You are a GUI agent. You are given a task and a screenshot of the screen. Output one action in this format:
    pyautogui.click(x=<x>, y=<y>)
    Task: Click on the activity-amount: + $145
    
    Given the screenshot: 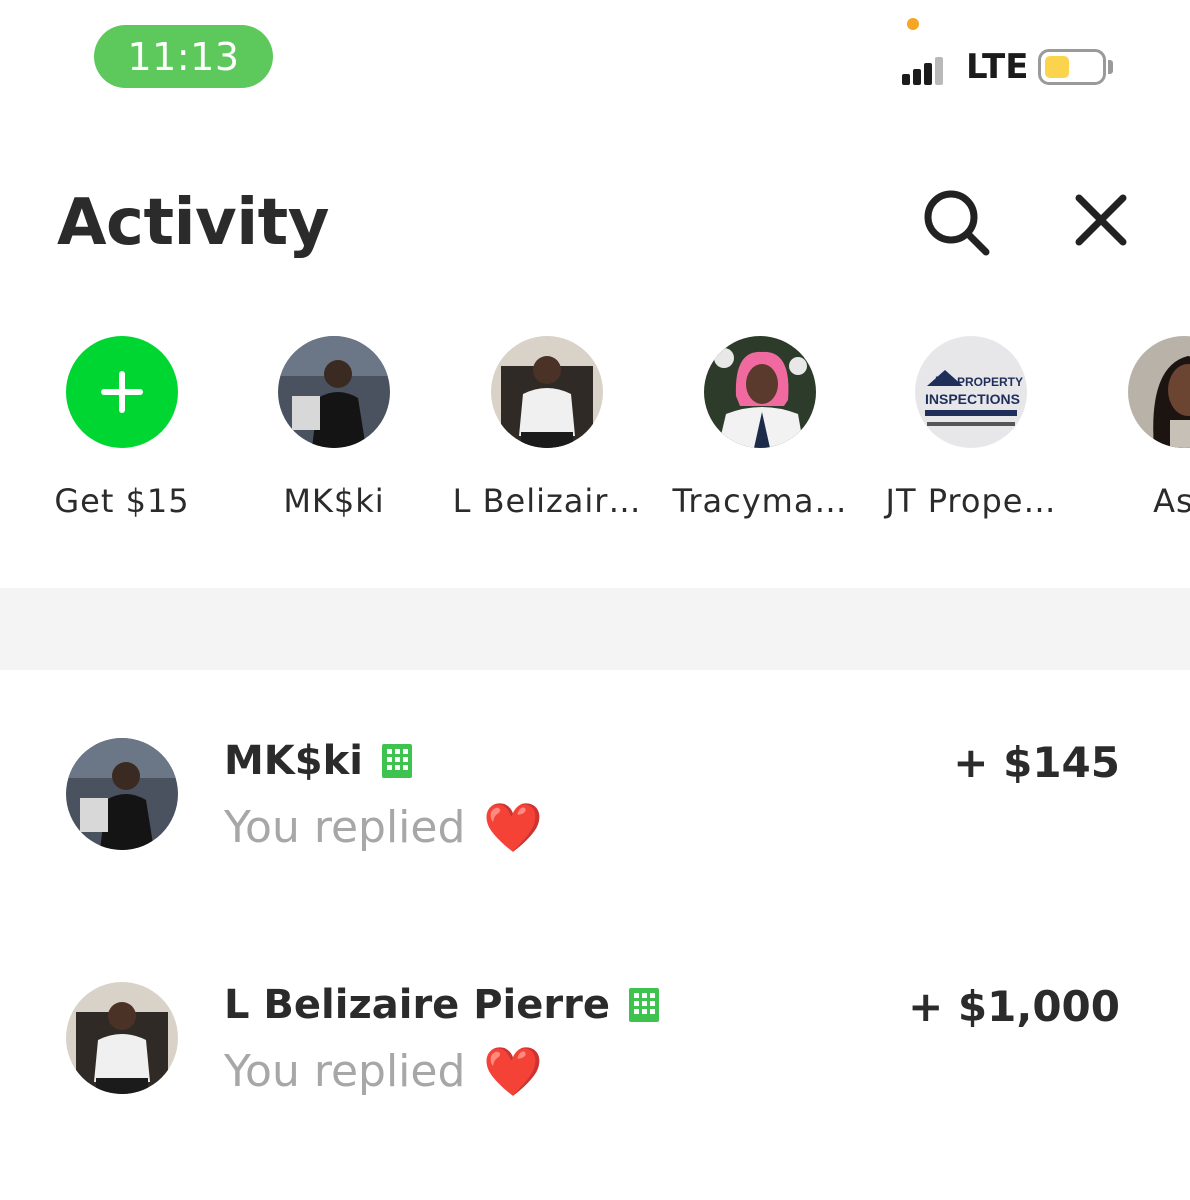 What is the action you would take?
    pyautogui.click(x=1036, y=762)
    